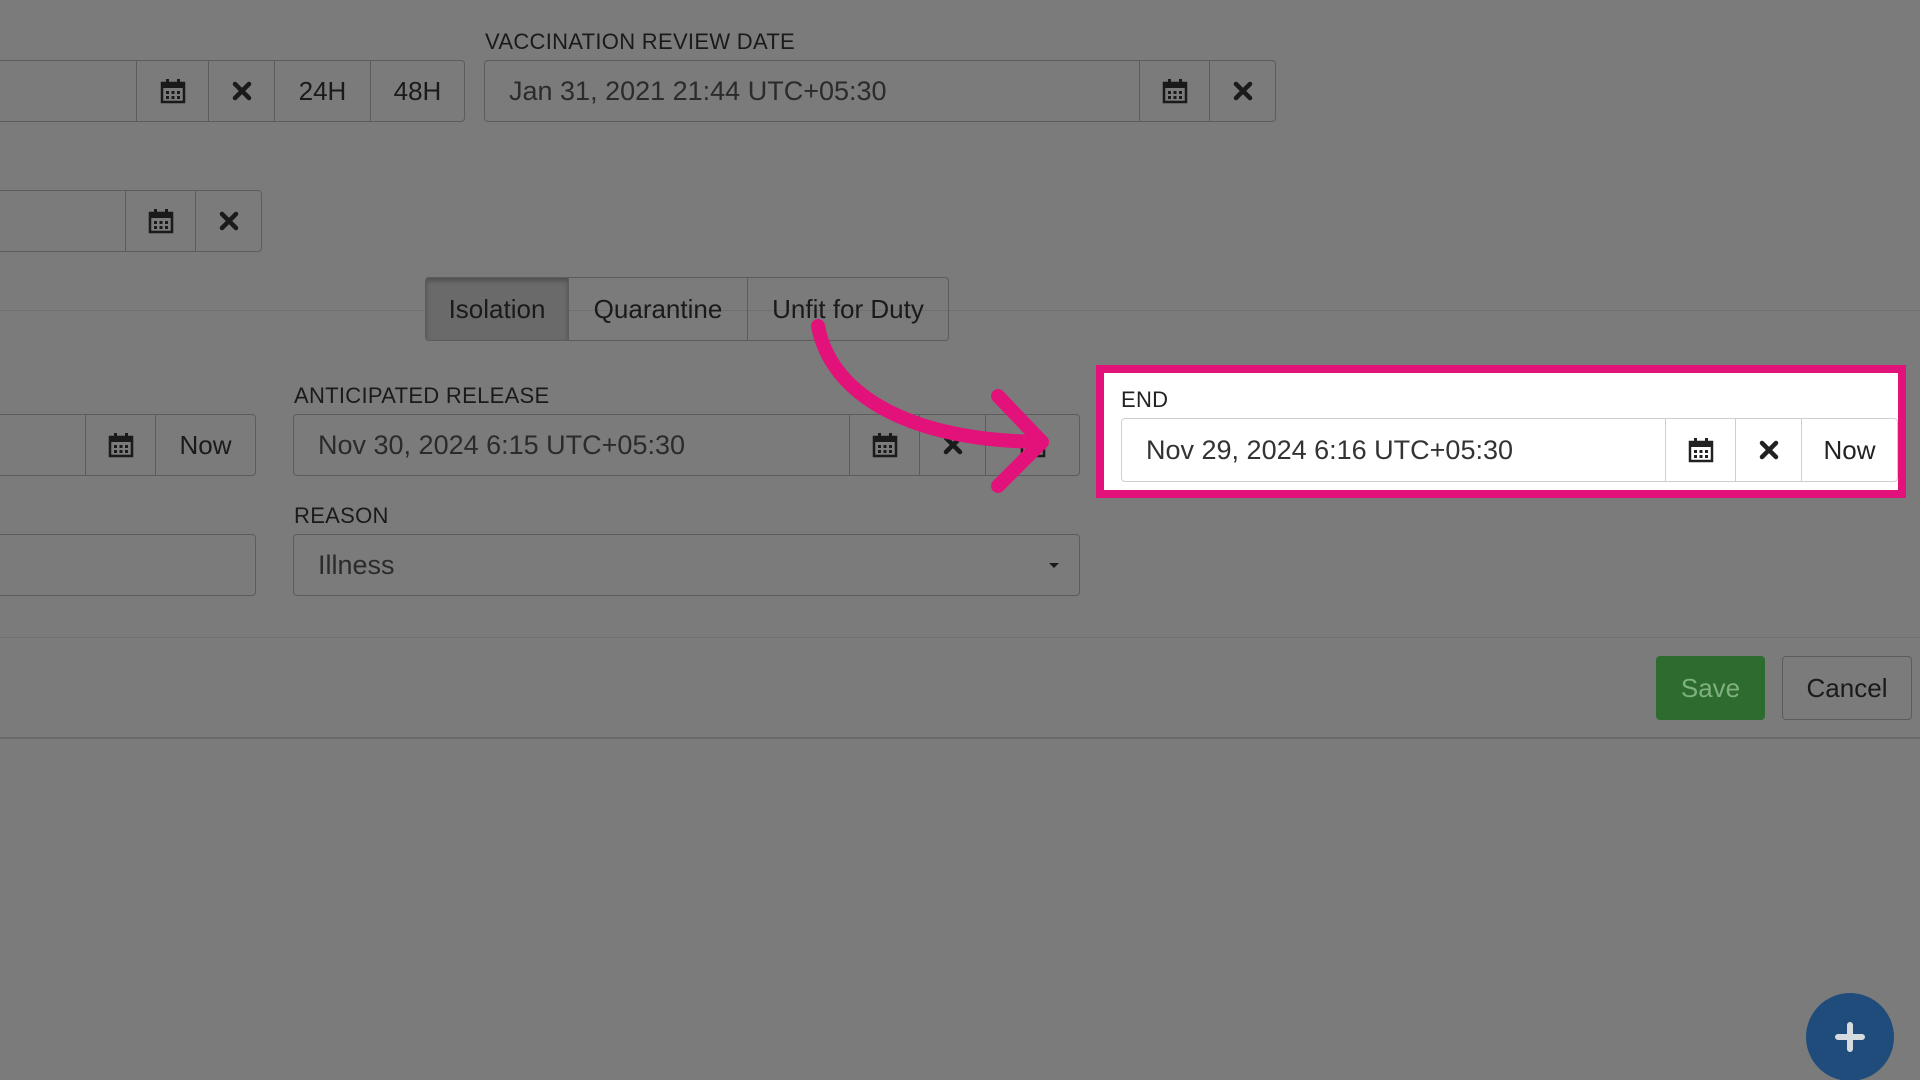  Describe the element at coordinates (1710, 688) in the screenshot. I see `save-button: Save` at that location.